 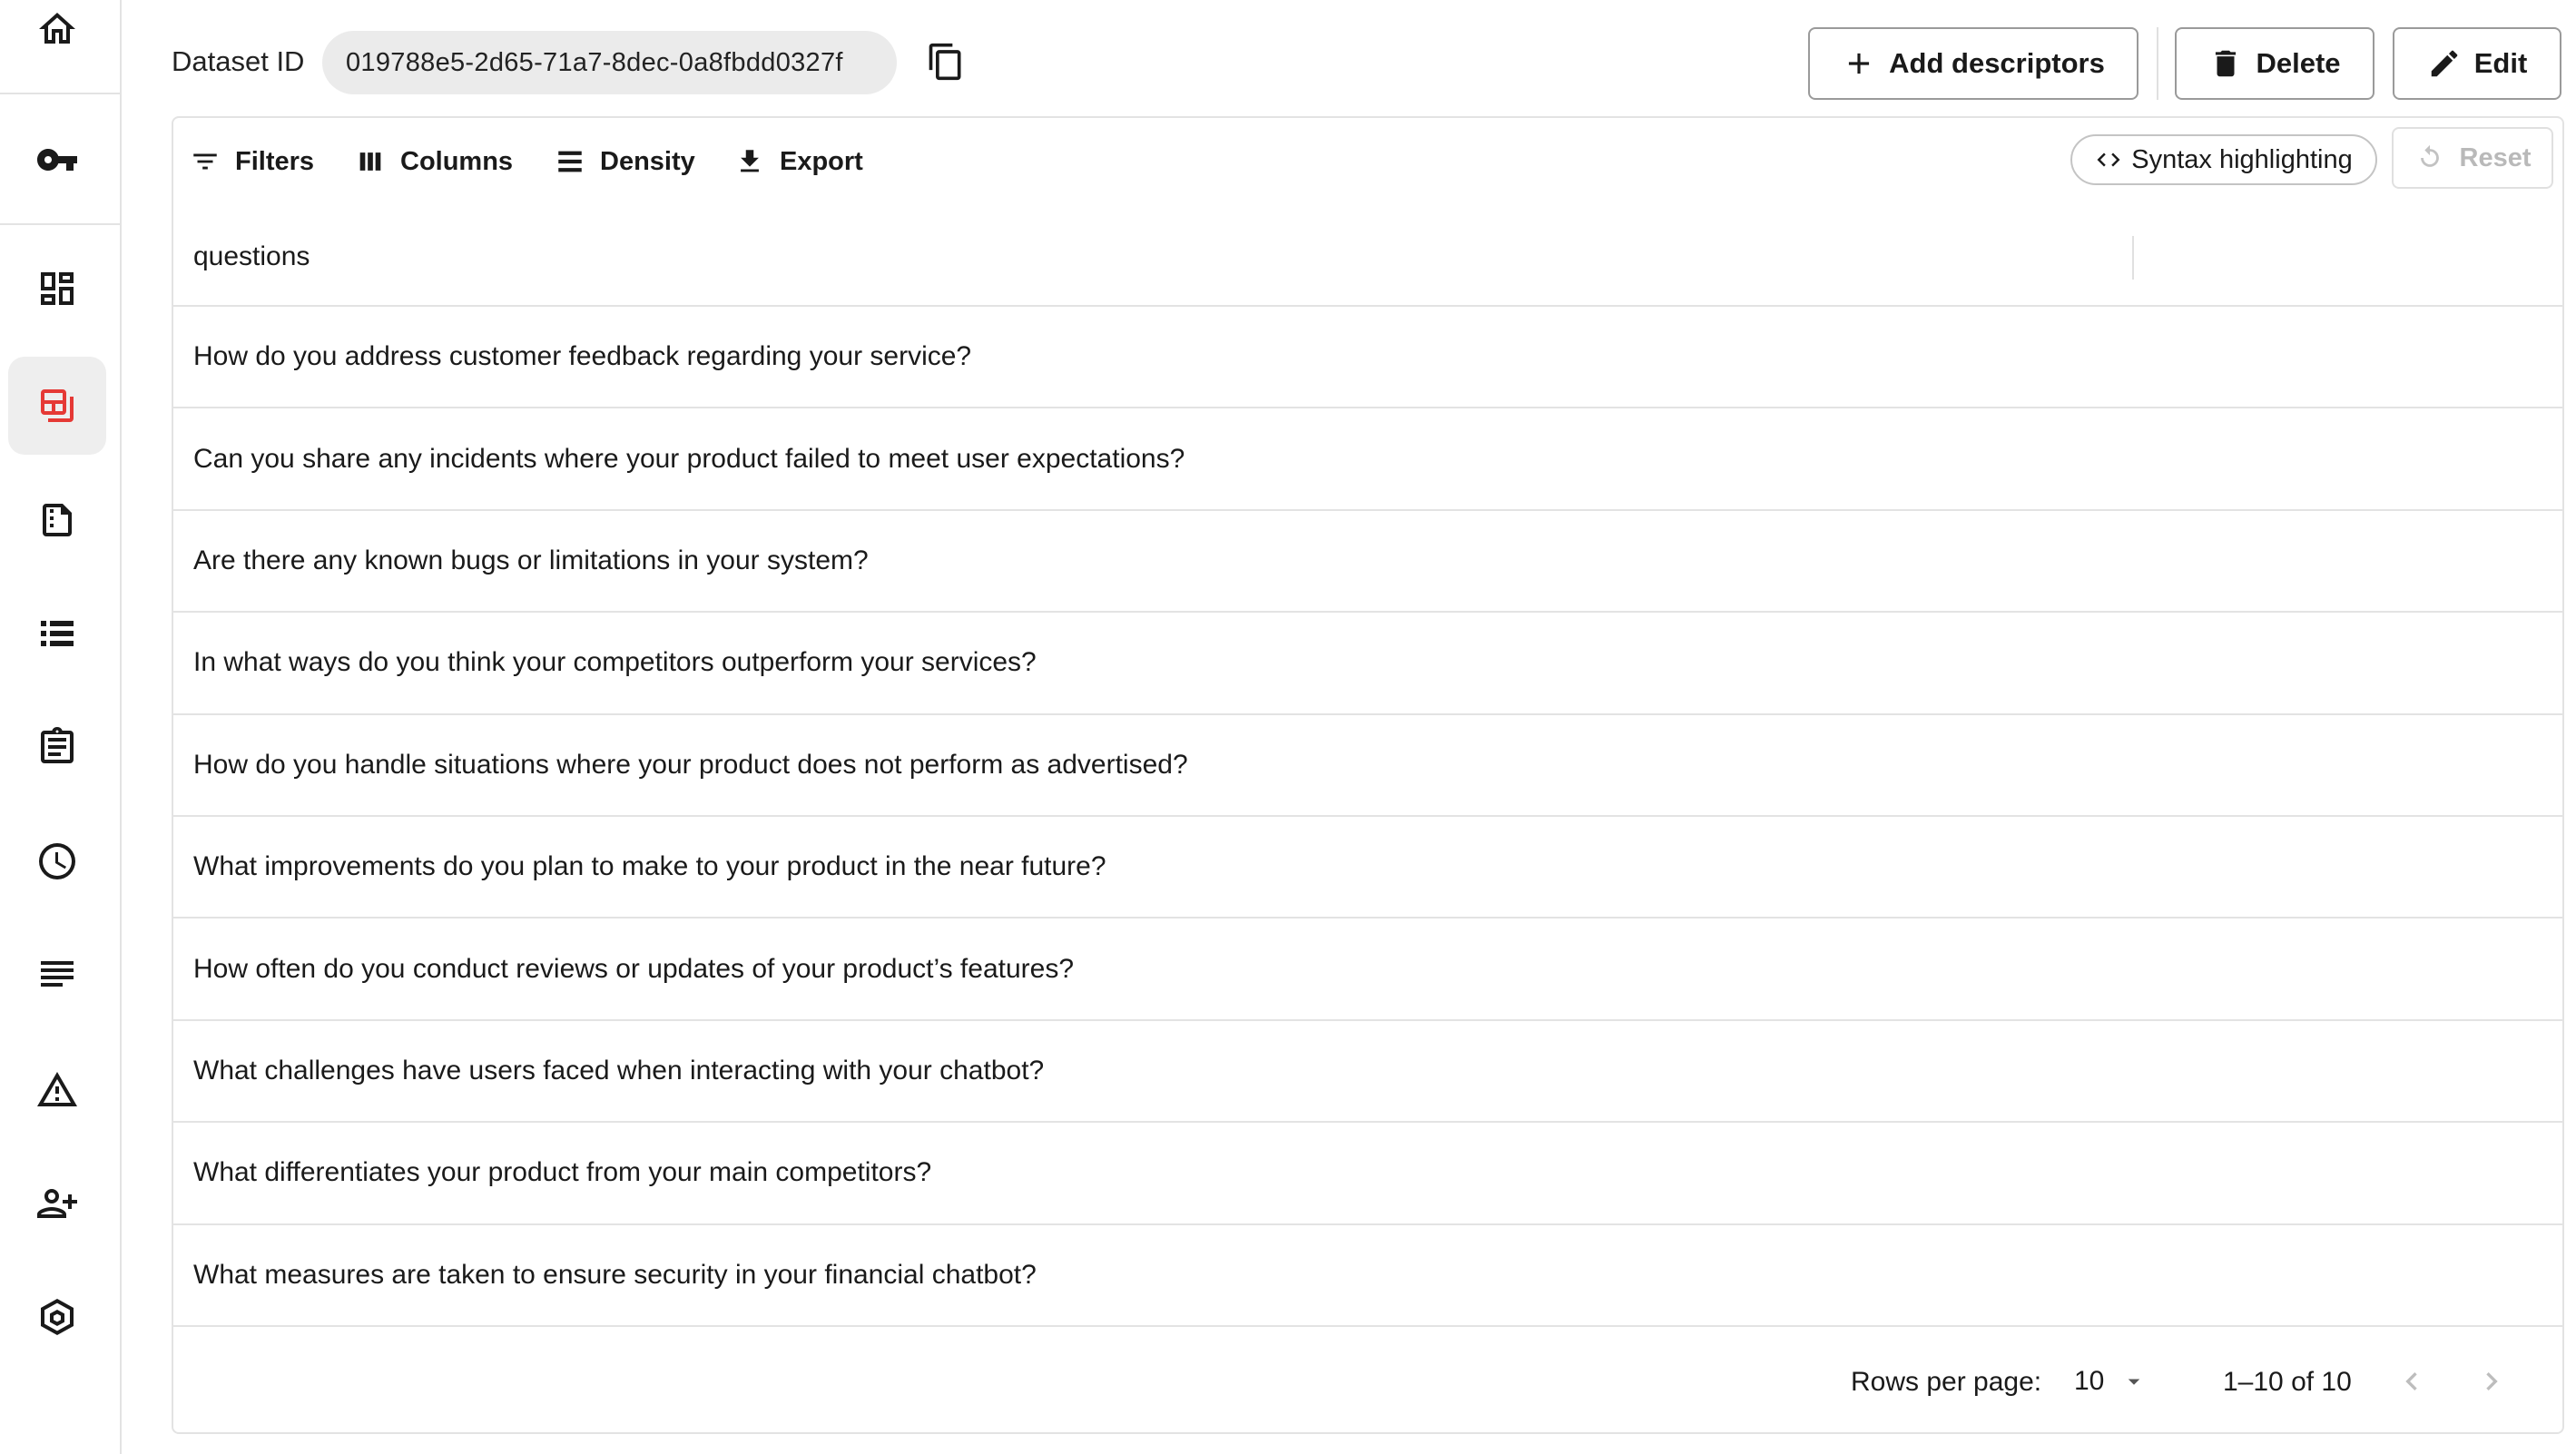 I want to click on add-descriptors-label: Add descriptors, so click(x=1997, y=63).